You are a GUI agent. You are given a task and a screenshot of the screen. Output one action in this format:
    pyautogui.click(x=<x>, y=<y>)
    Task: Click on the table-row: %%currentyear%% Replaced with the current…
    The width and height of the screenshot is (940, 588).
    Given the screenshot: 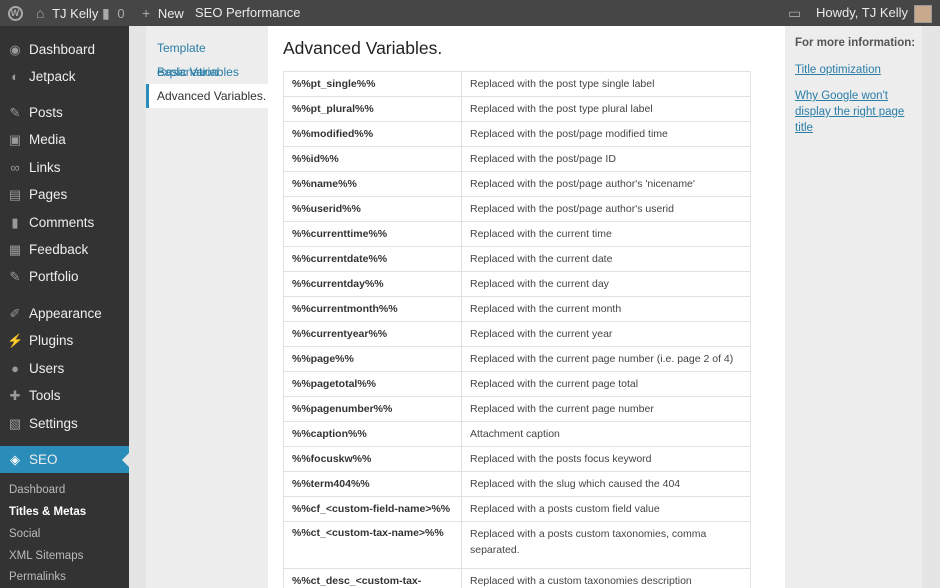 What is the action you would take?
    pyautogui.click(x=517, y=334)
    